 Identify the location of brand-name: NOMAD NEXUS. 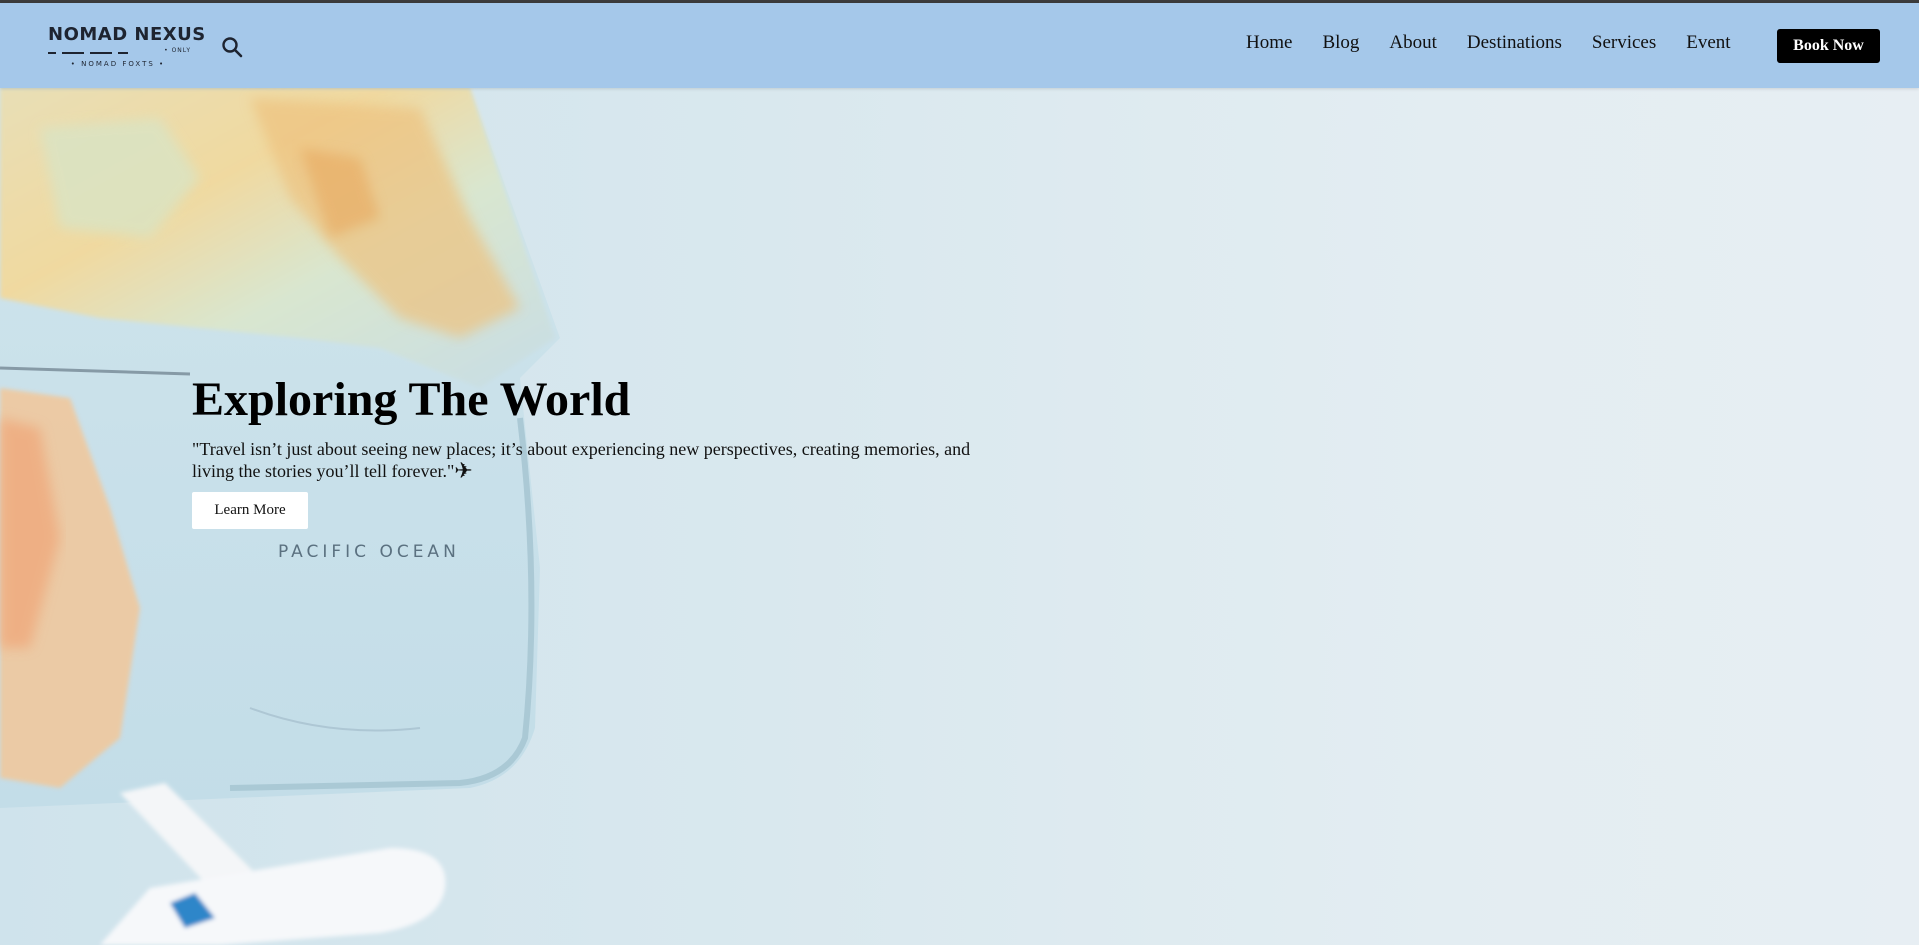
(127, 34).